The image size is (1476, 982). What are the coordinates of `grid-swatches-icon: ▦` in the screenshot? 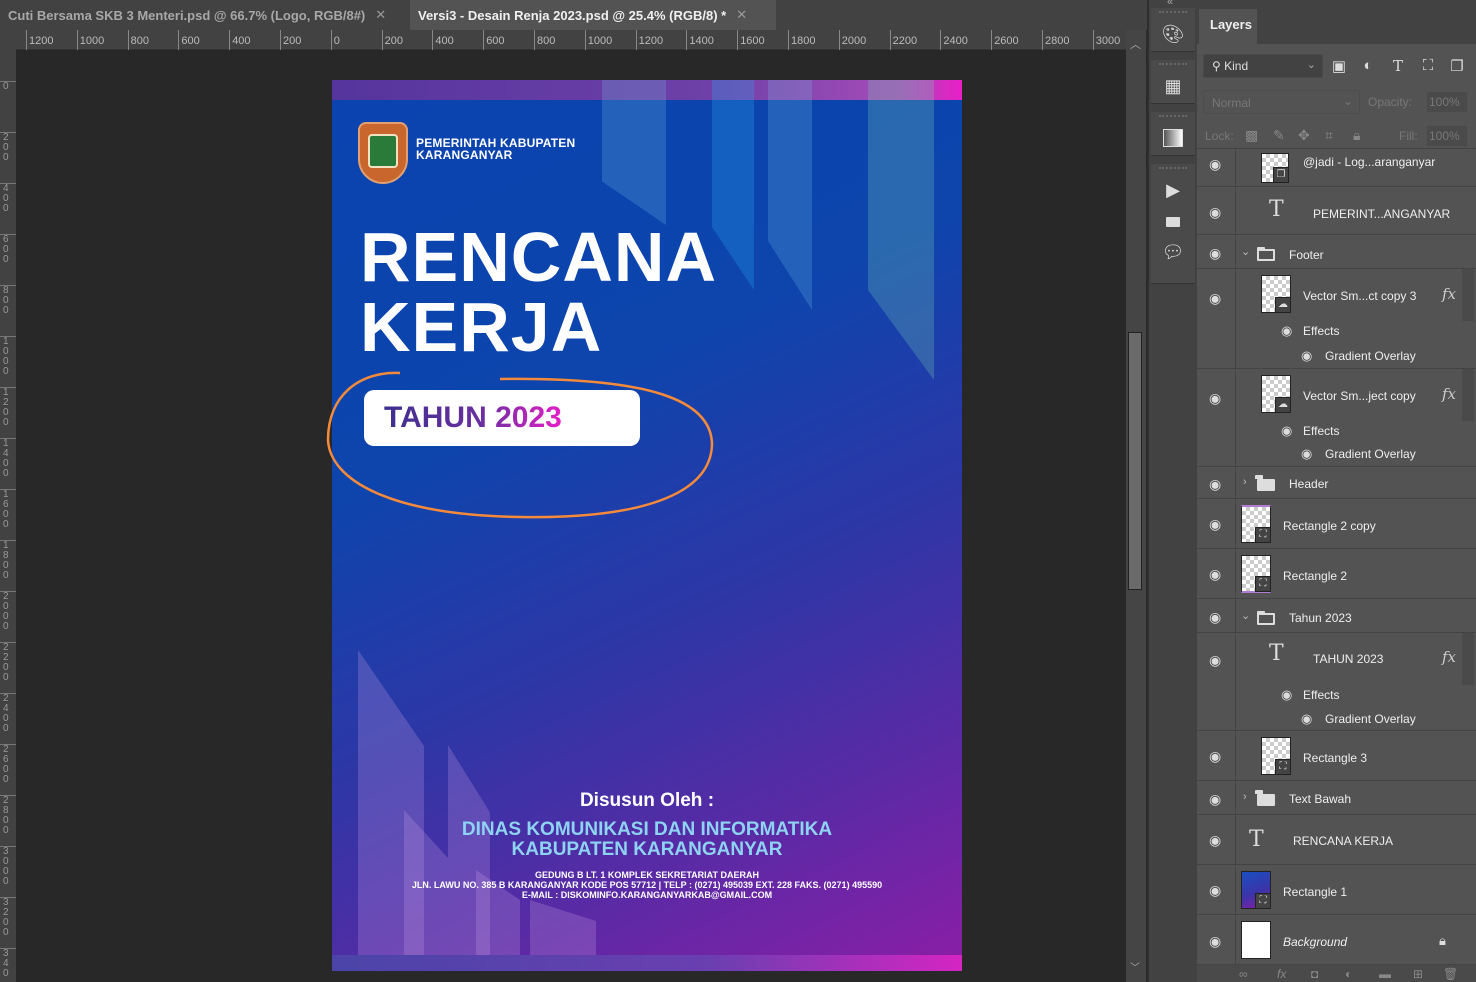 It's located at (1173, 86).